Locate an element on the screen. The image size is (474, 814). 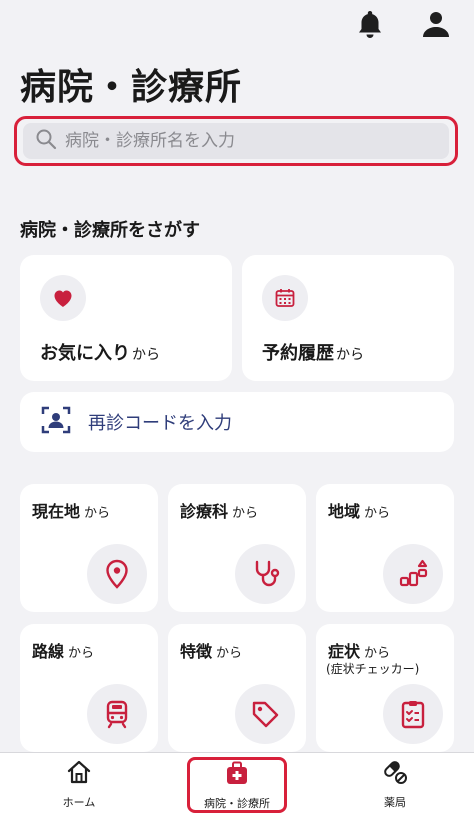
symptom-checker-sublabel: (症状チェッカー) is located at coordinates (373, 669).